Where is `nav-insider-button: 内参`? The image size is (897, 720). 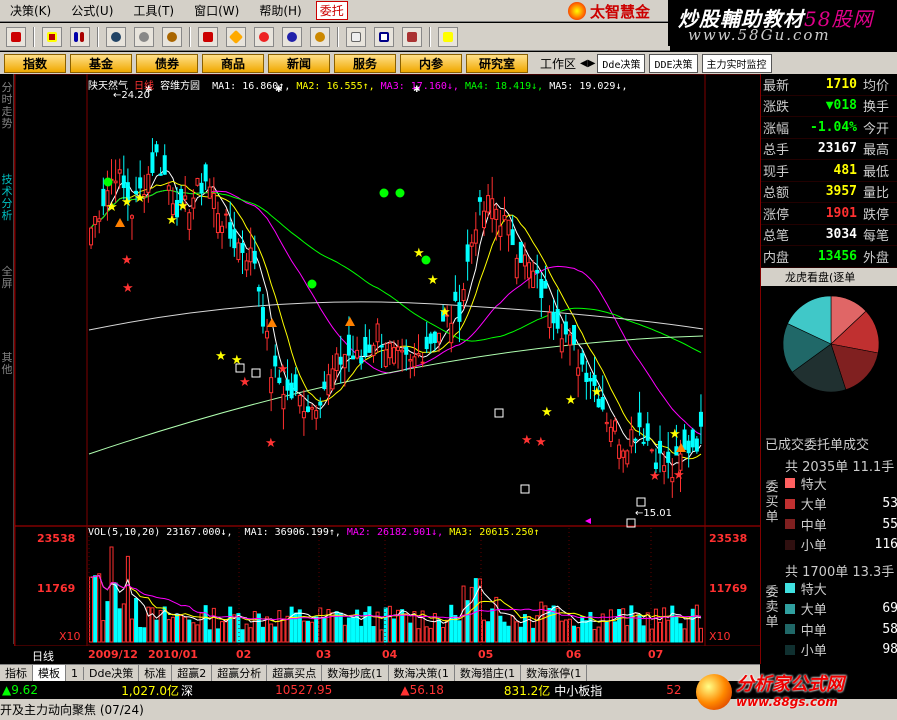 nav-insider-button: 内参 is located at coordinates (431, 63).